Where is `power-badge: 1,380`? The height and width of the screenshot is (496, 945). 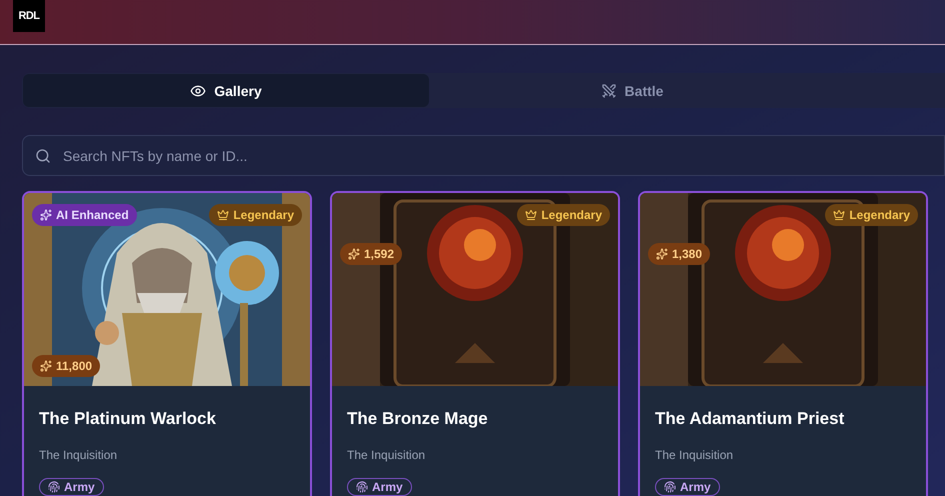
power-badge: 1,380 is located at coordinates (679, 254).